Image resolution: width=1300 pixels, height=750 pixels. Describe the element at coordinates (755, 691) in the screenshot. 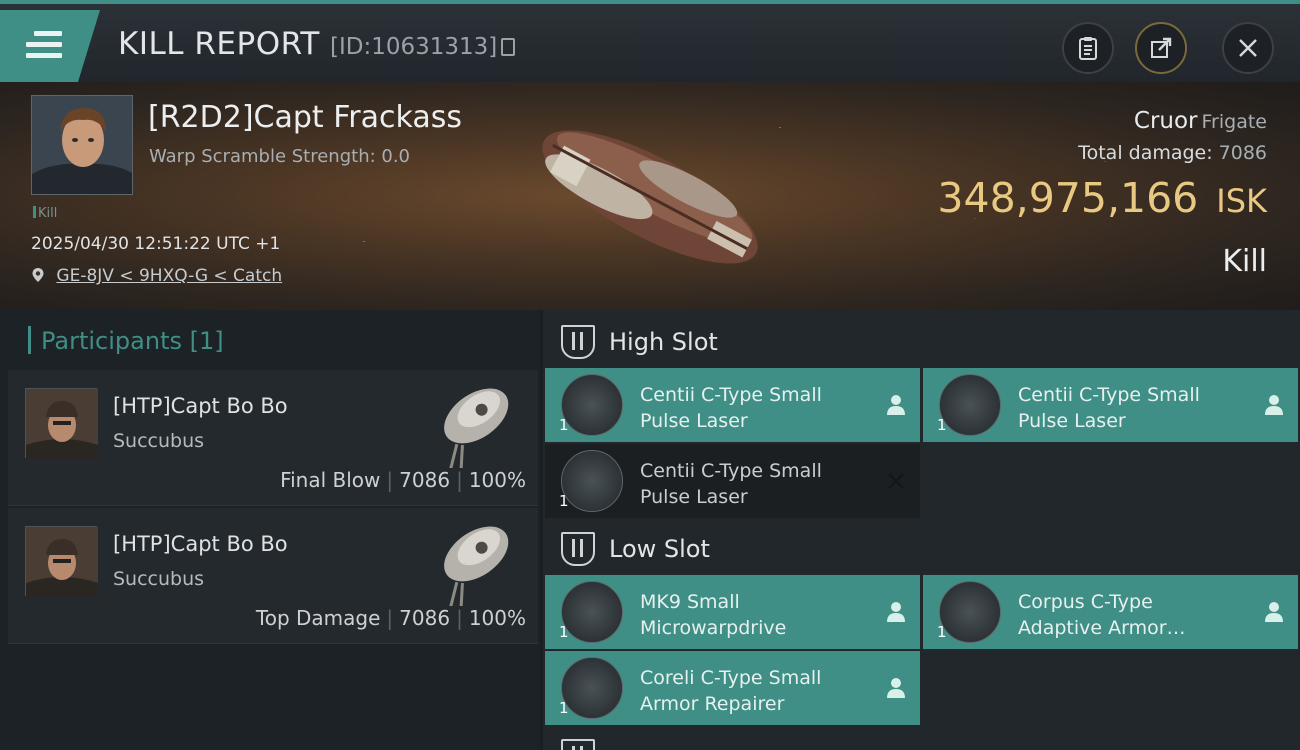

I see `module-name: Coreli C-Type Small Armor Repairer` at that location.